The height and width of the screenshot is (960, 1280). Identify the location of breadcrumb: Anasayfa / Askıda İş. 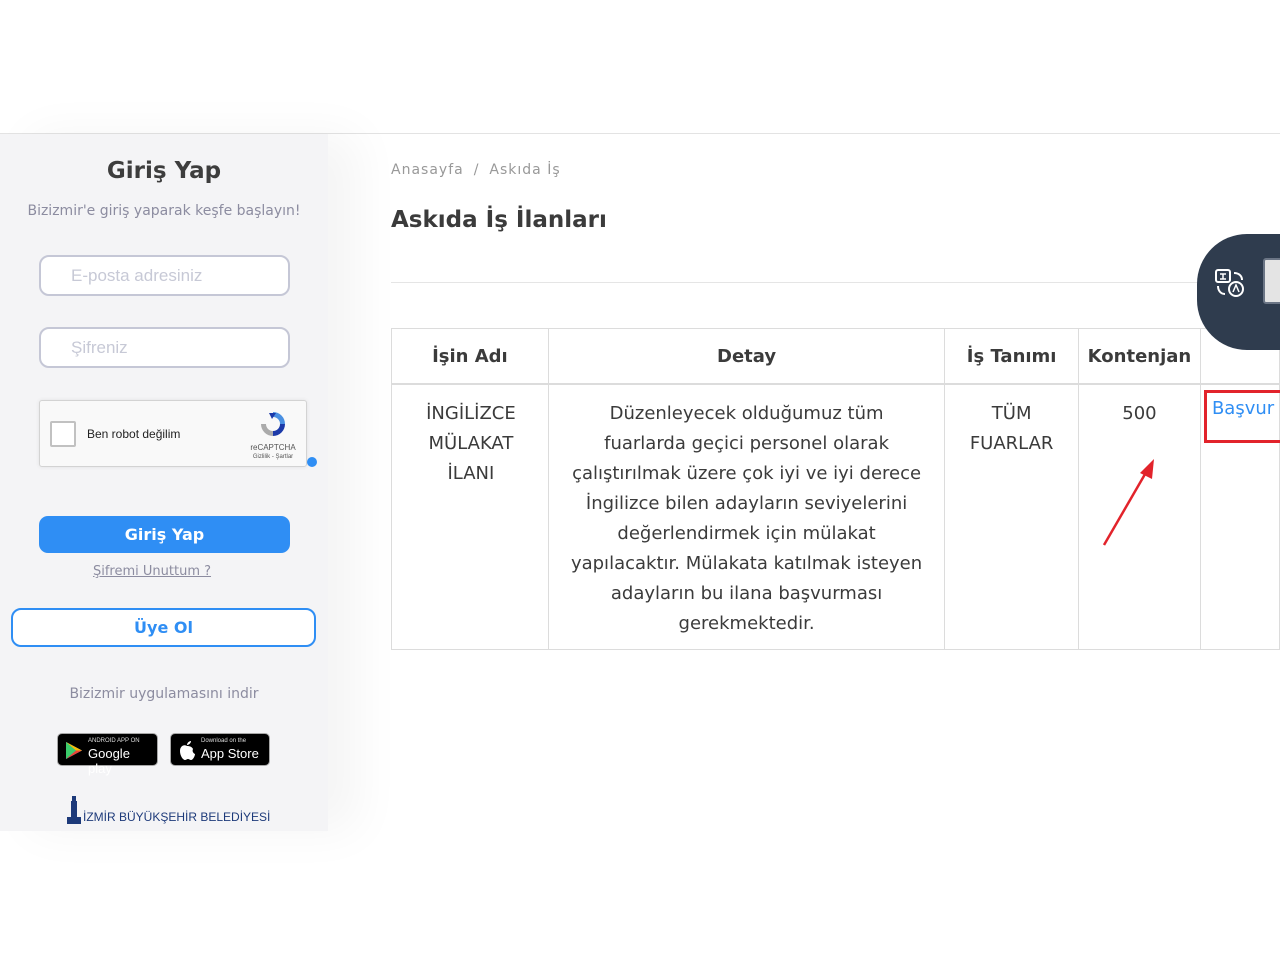
(476, 170).